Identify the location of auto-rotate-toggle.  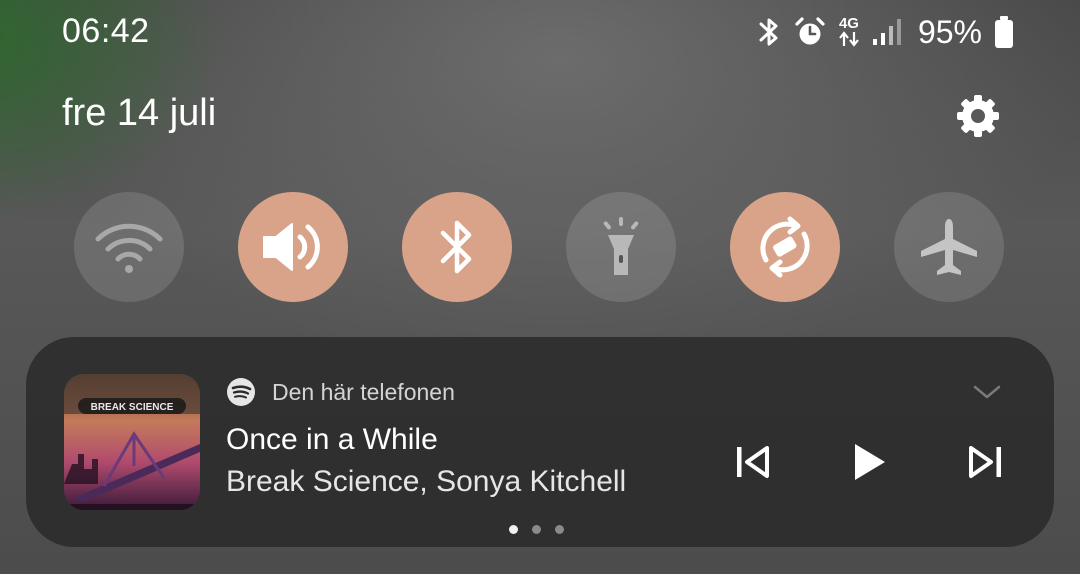
(785, 247).